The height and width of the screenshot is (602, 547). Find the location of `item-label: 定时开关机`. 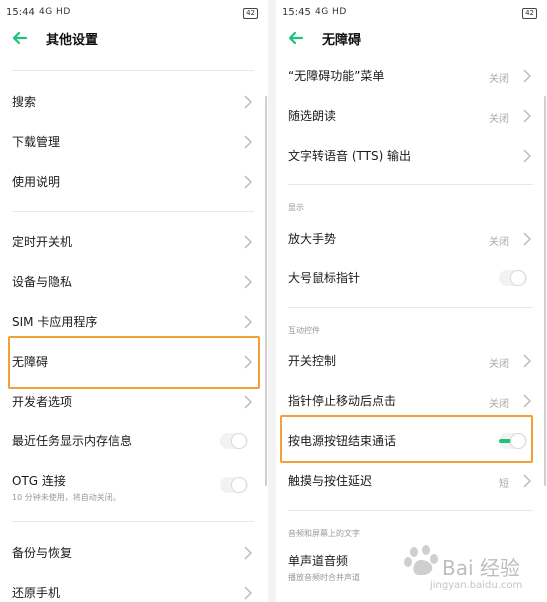

item-label: 定时开关机 is located at coordinates (42, 242).